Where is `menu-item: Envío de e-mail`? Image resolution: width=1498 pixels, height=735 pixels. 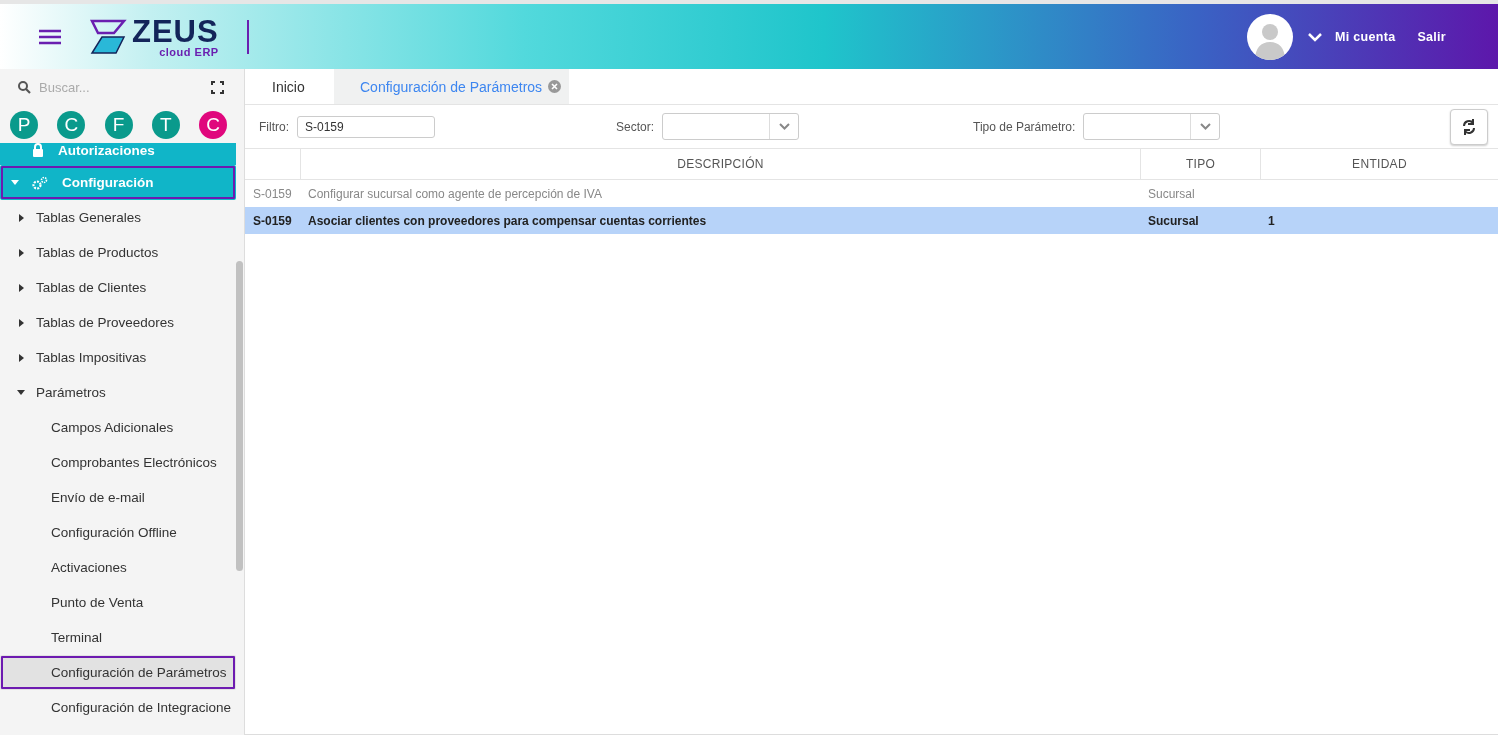 menu-item: Envío de e-mail is located at coordinates (118, 497).